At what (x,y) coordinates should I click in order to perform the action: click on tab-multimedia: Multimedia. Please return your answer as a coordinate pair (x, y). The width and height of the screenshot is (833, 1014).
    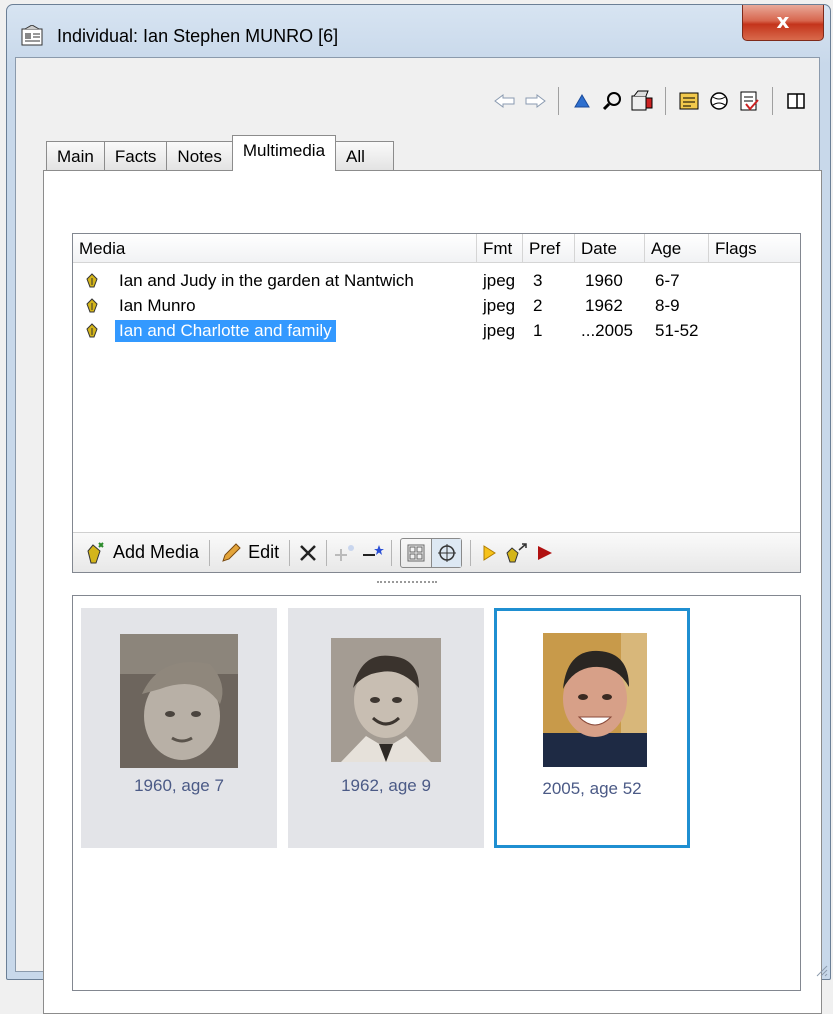
    Looking at the image, I should click on (284, 153).